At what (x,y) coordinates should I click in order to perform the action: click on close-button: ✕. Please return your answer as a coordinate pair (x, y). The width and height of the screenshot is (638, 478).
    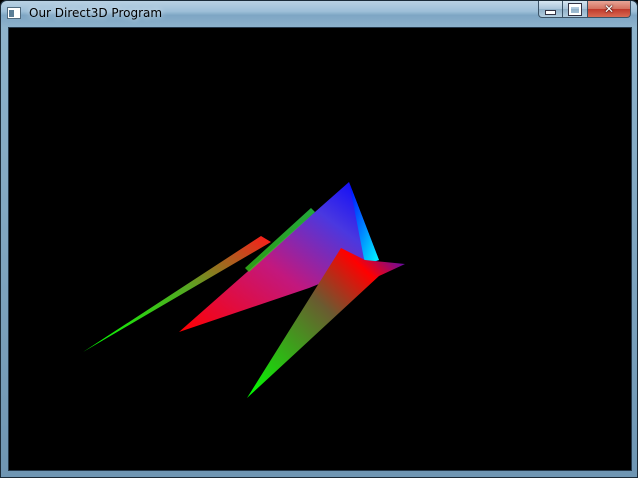
    Looking at the image, I should click on (609, 9).